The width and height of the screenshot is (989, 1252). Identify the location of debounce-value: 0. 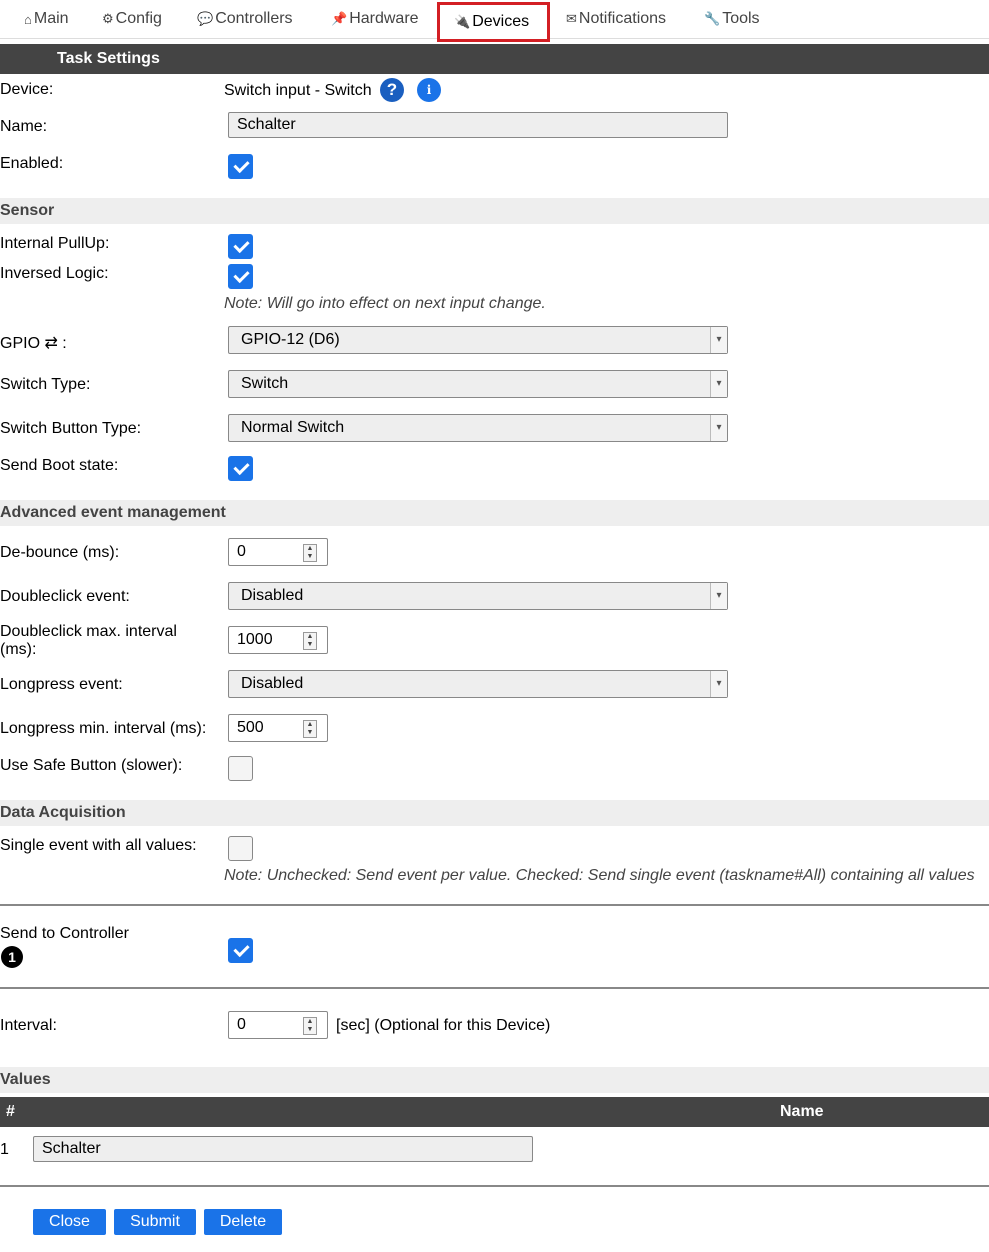
(241, 551).